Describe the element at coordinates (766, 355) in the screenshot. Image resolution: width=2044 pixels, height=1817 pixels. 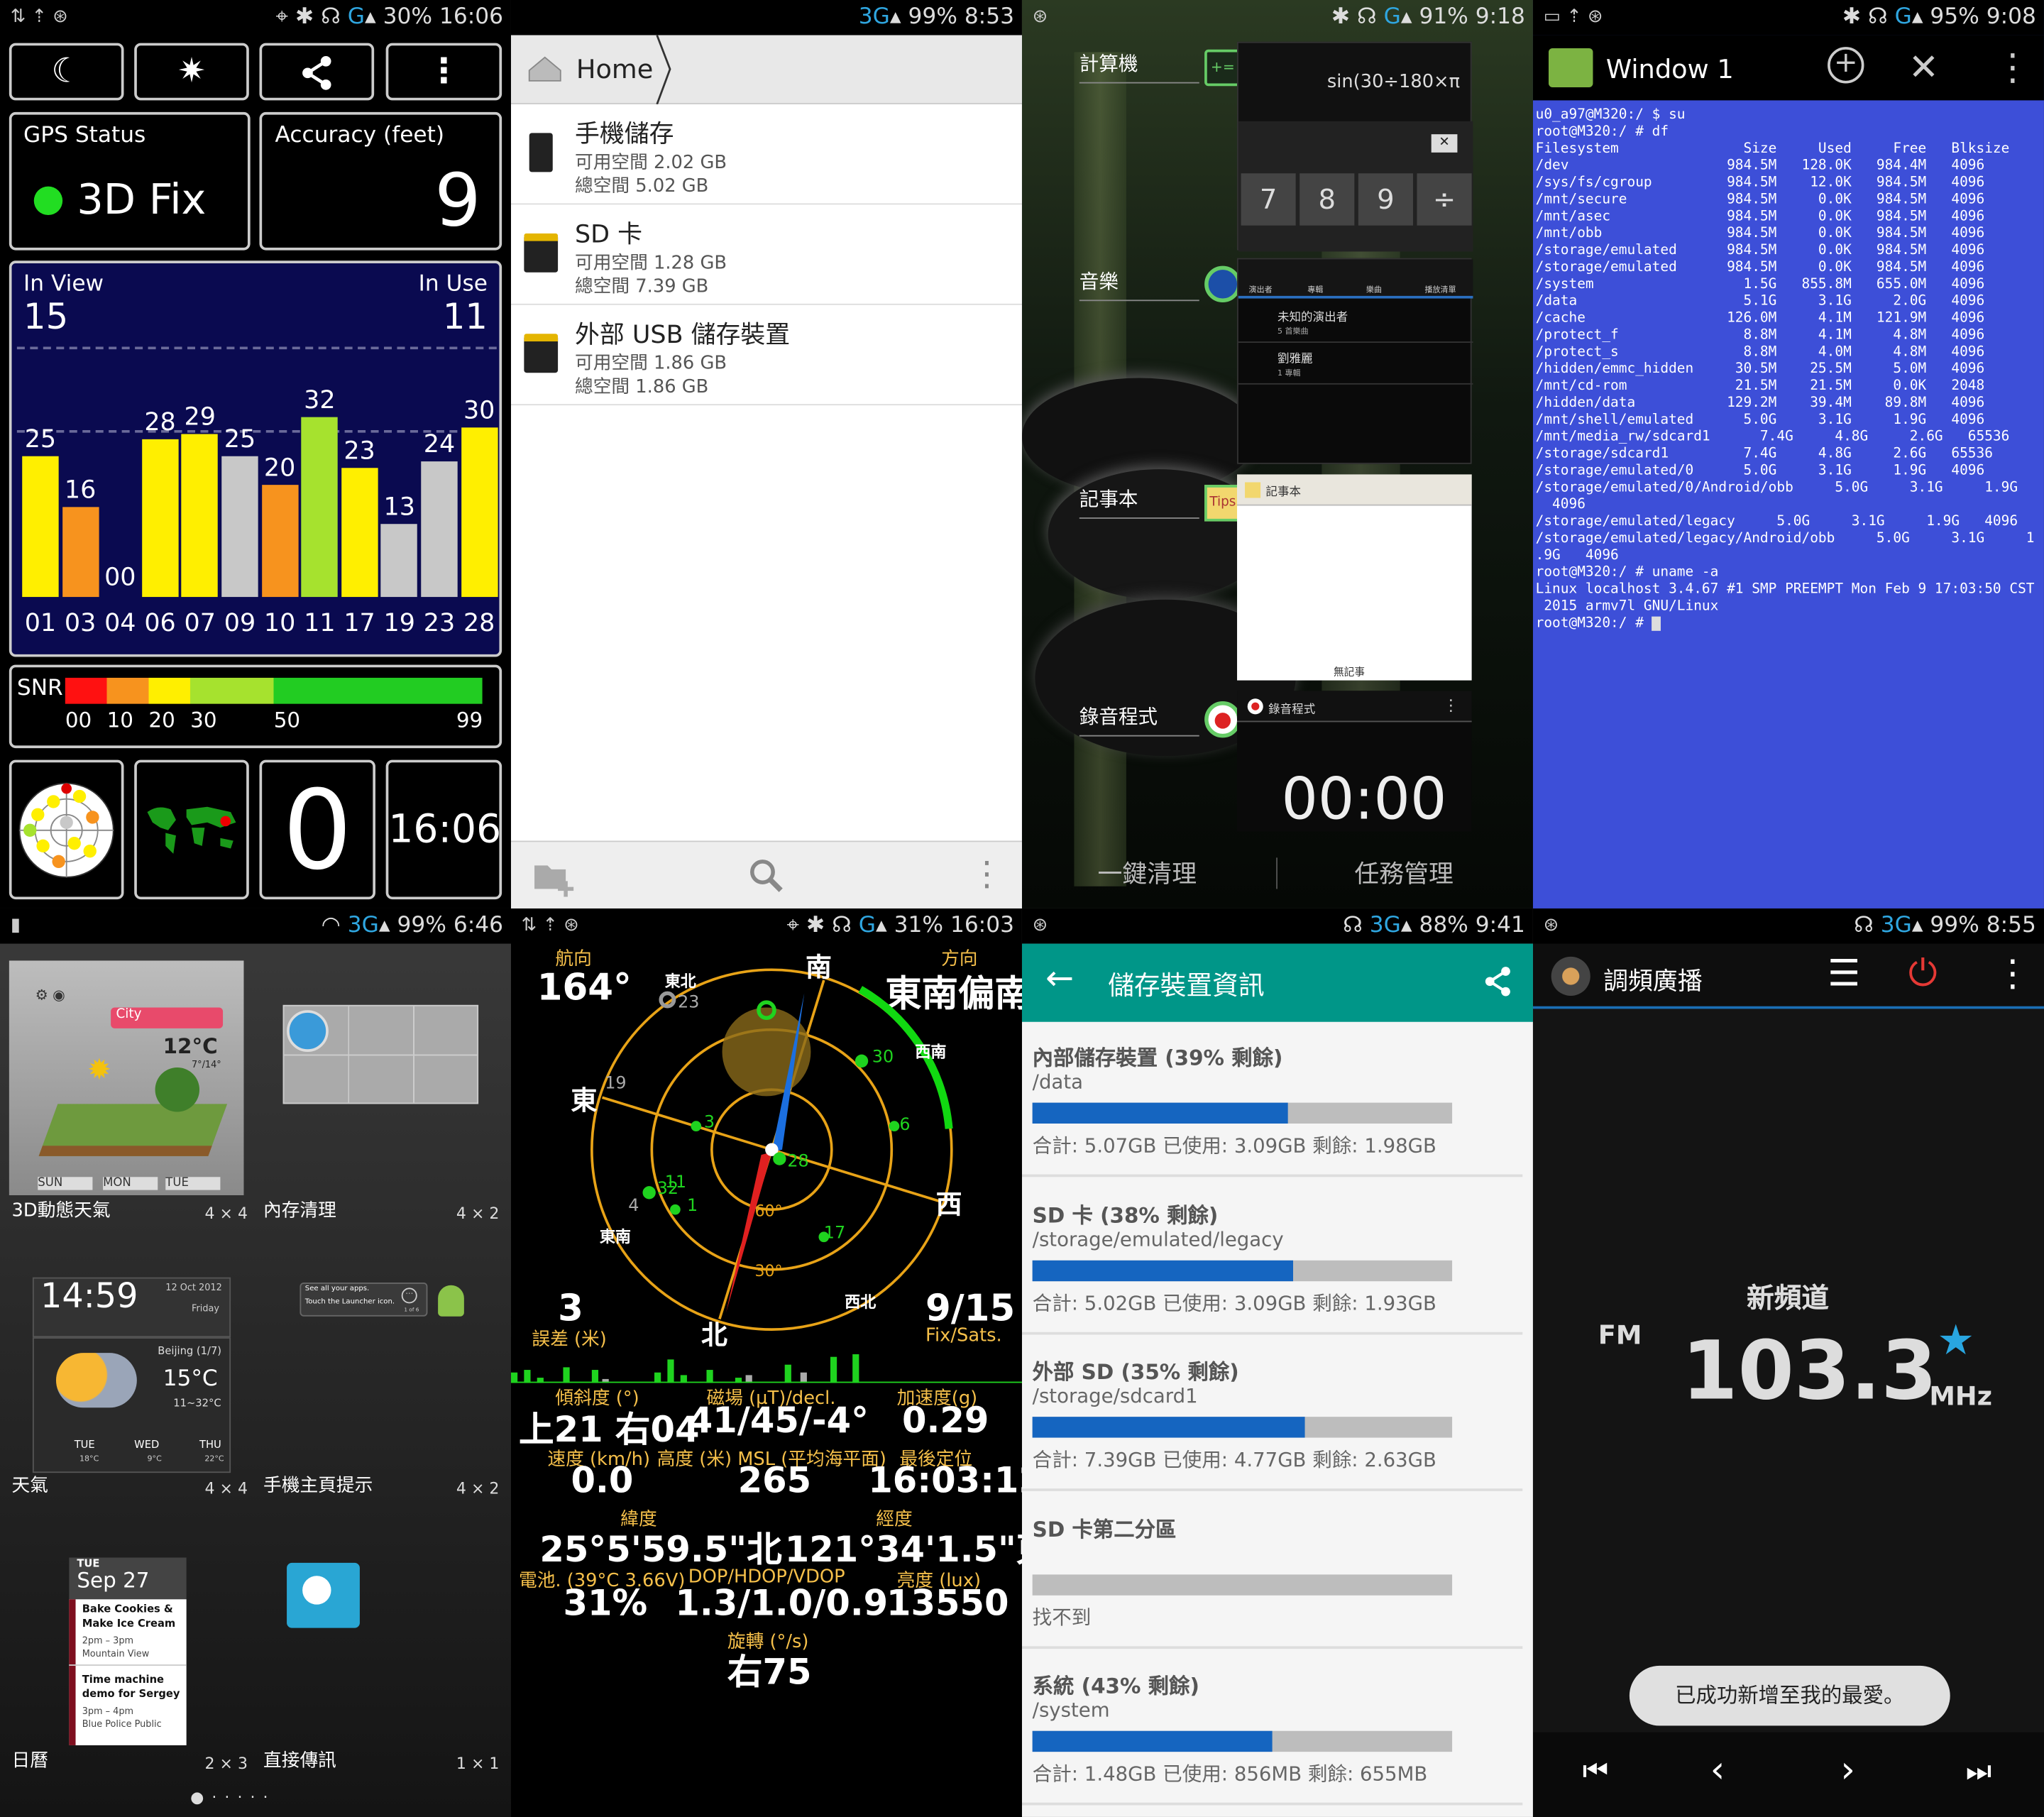
I see `storage-list-item: 外部 USB 儲存裝置 可用空間 1.86 GB 總空間 1.86 GB` at that location.